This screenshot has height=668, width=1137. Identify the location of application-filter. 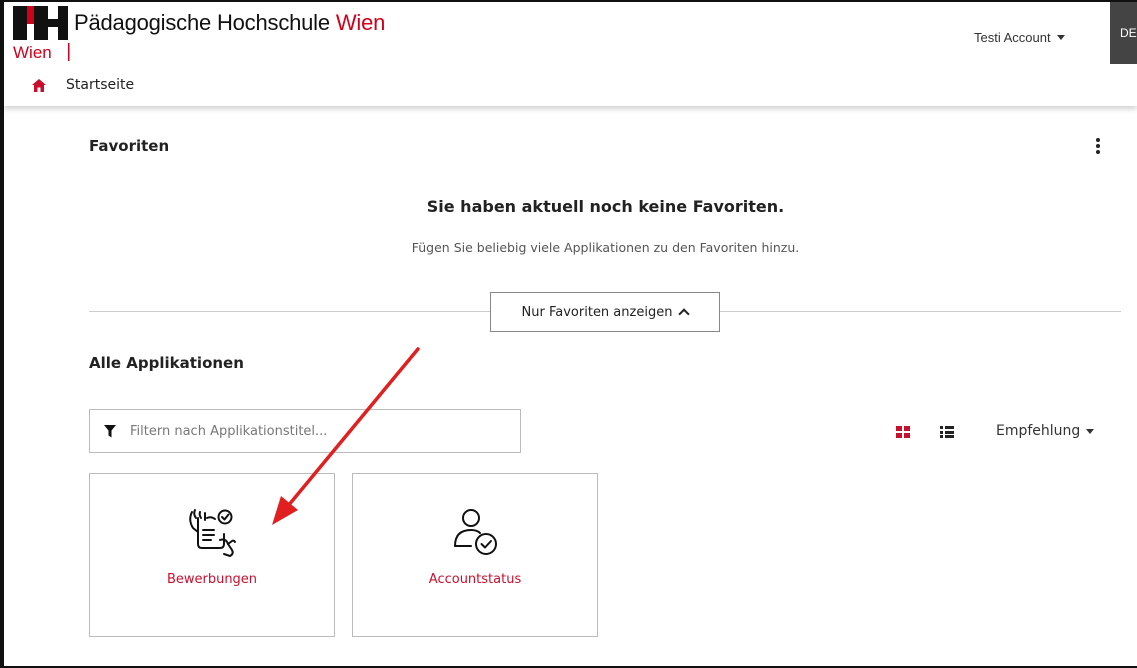
(305, 431).